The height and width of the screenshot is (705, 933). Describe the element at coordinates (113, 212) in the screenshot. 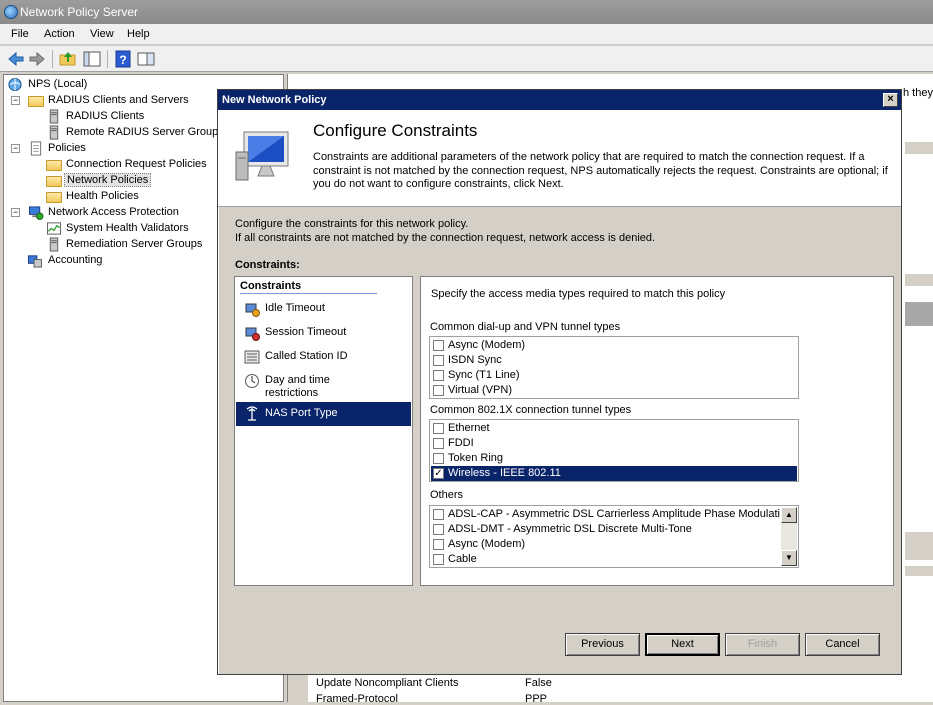

I see `tree-label: Network Access Protection` at that location.